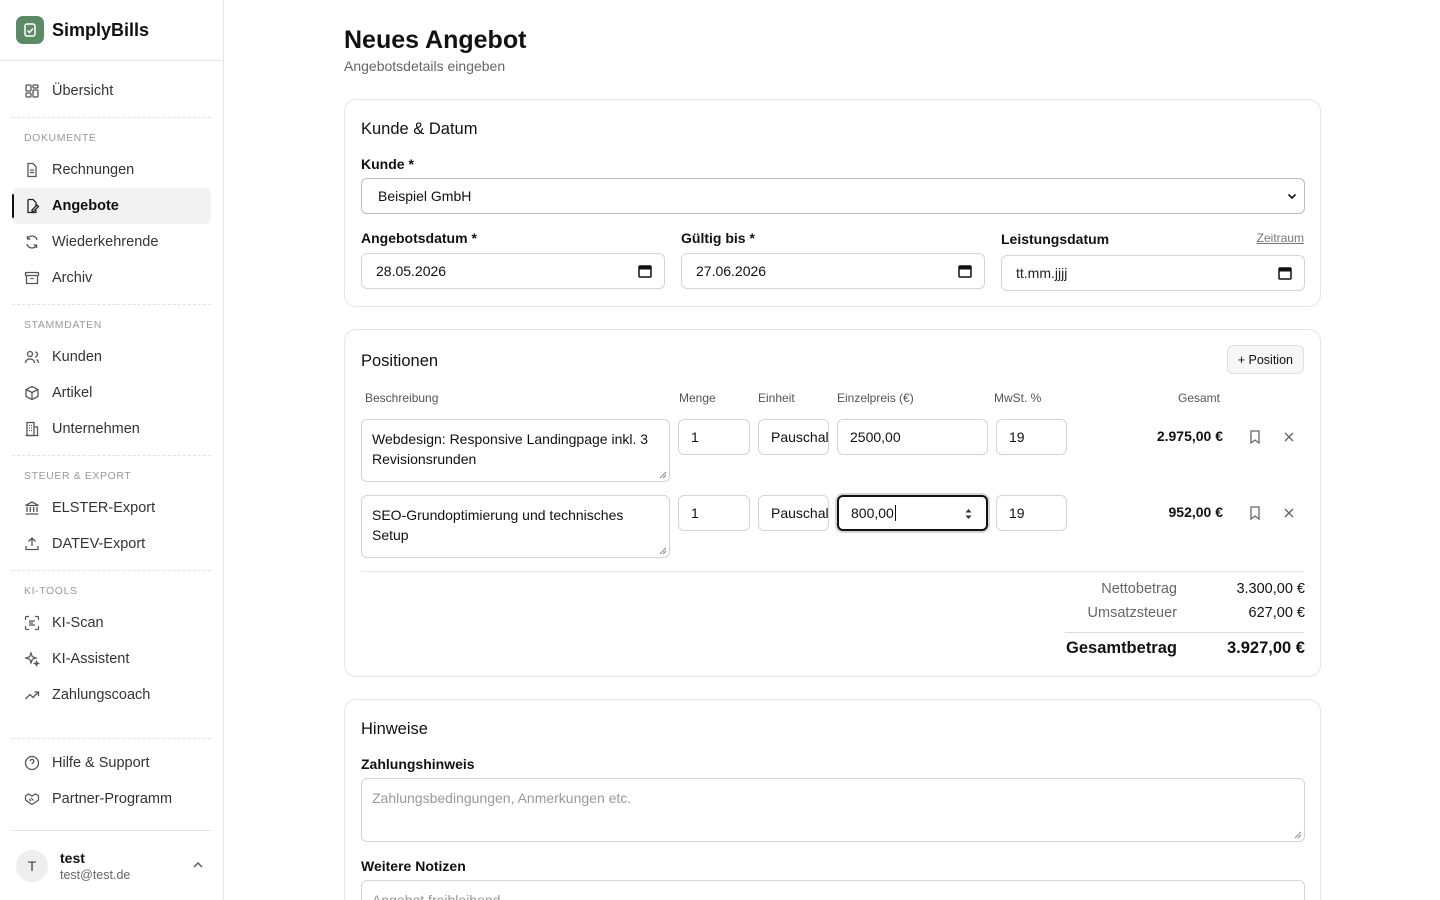  I want to click on user-name: test, so click(72, 857).